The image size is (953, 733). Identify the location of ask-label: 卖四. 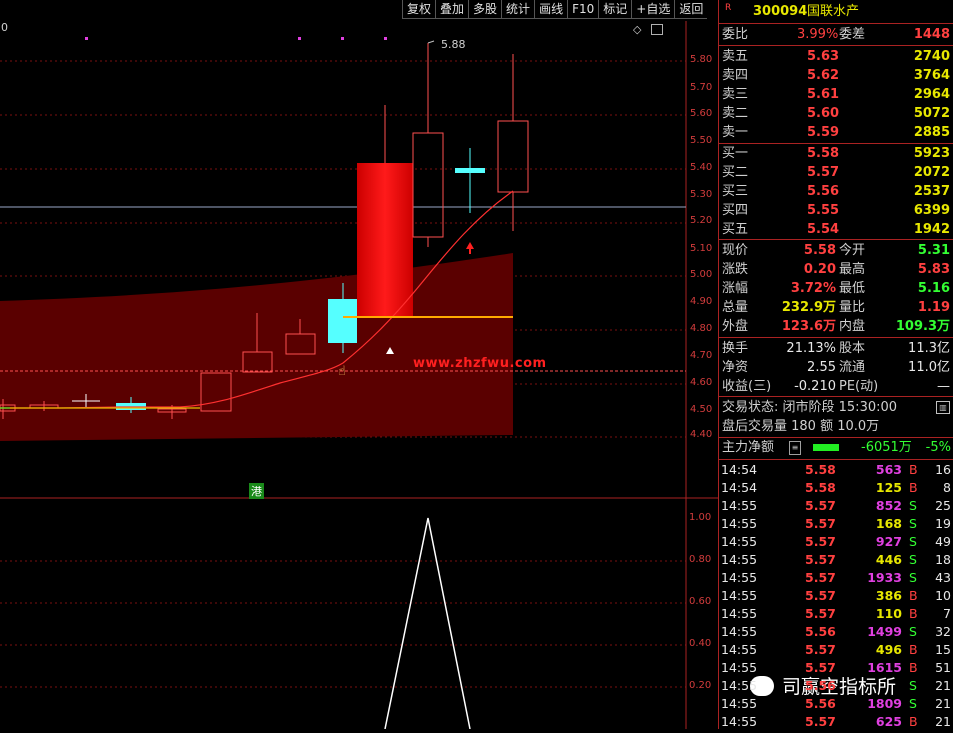
(735, 75).